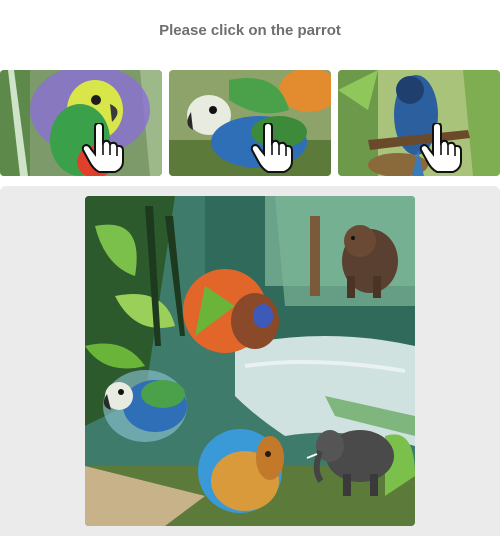 The width and height of the screenshot is (500, 536). What do you see at coordinates (250, 30) in the screenshot?
I see `captcha-prompt: Please click on the parrot` at bounding box center [250, 30].